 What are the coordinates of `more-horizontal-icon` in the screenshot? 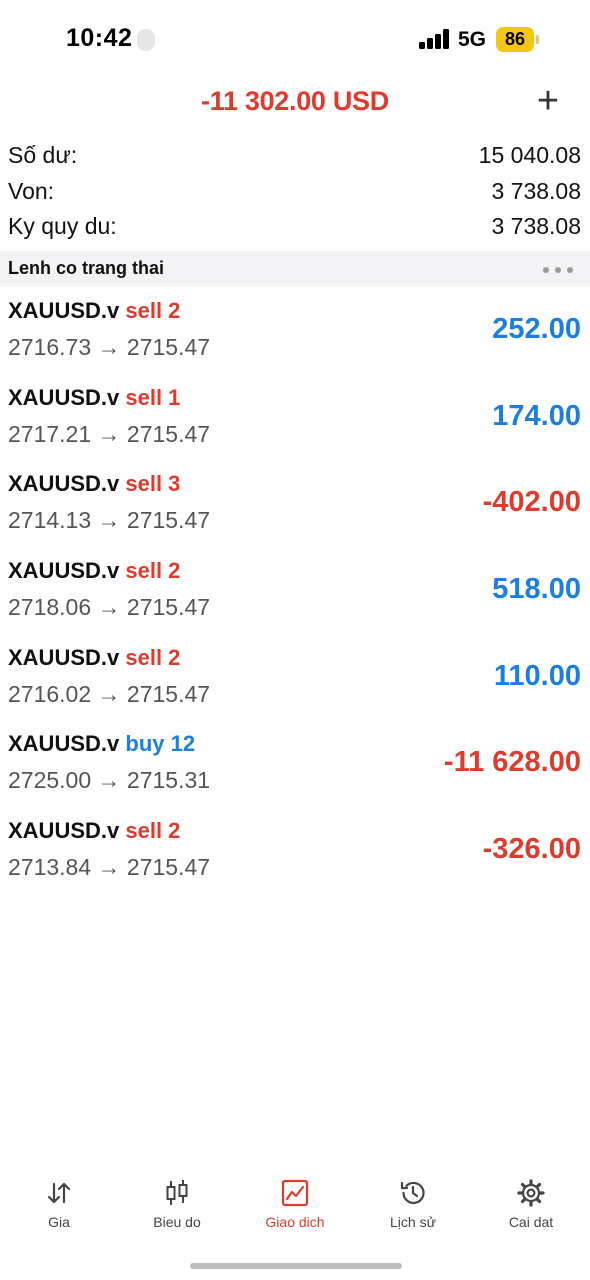 It's located at (558, 270).